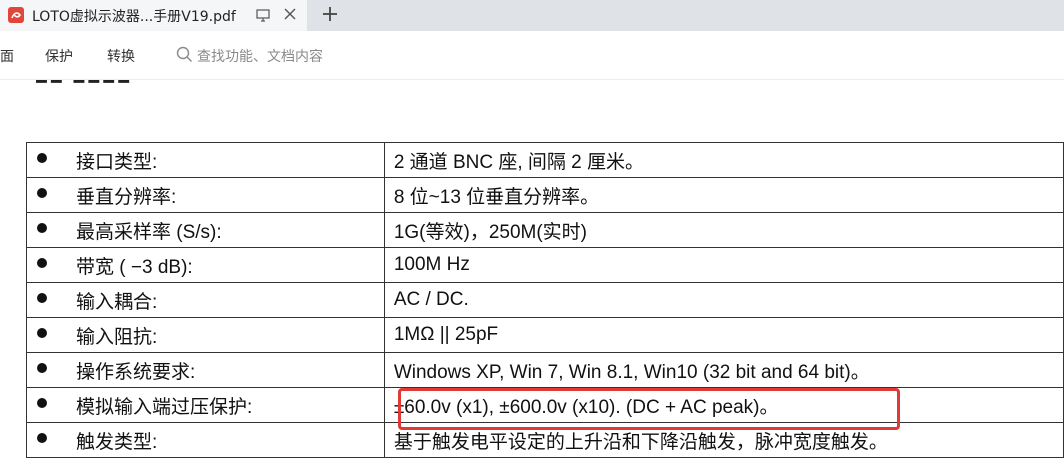 The height and width of the screenshot is (469, 1064). I want to click on table-row: 垂直分辨率: 8 位~13 位垂直分辨率。, so click(545, 195).